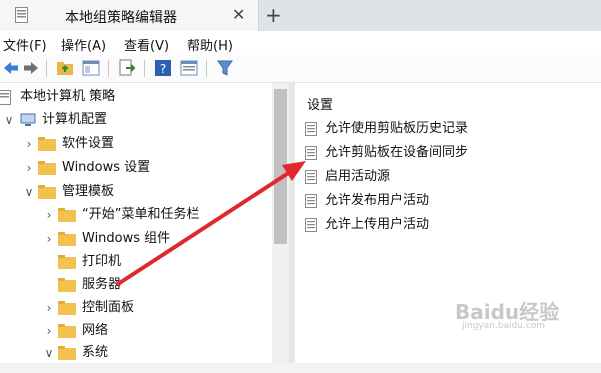 This screenshot has height=373, width=601. I want to click on menu-view: 查看(V), so click(146, 44).